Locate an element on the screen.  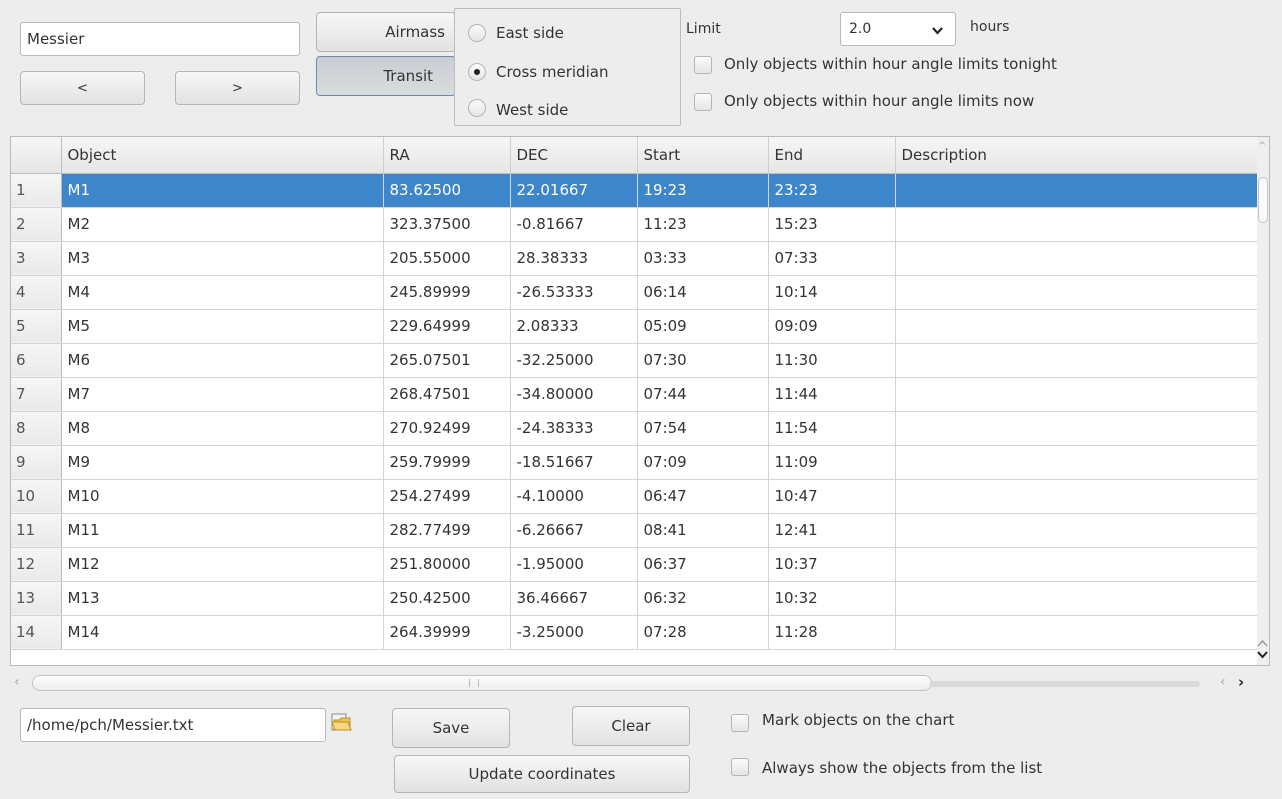
scroll-up-icon: ^ is located at coordinates (1262, 146).